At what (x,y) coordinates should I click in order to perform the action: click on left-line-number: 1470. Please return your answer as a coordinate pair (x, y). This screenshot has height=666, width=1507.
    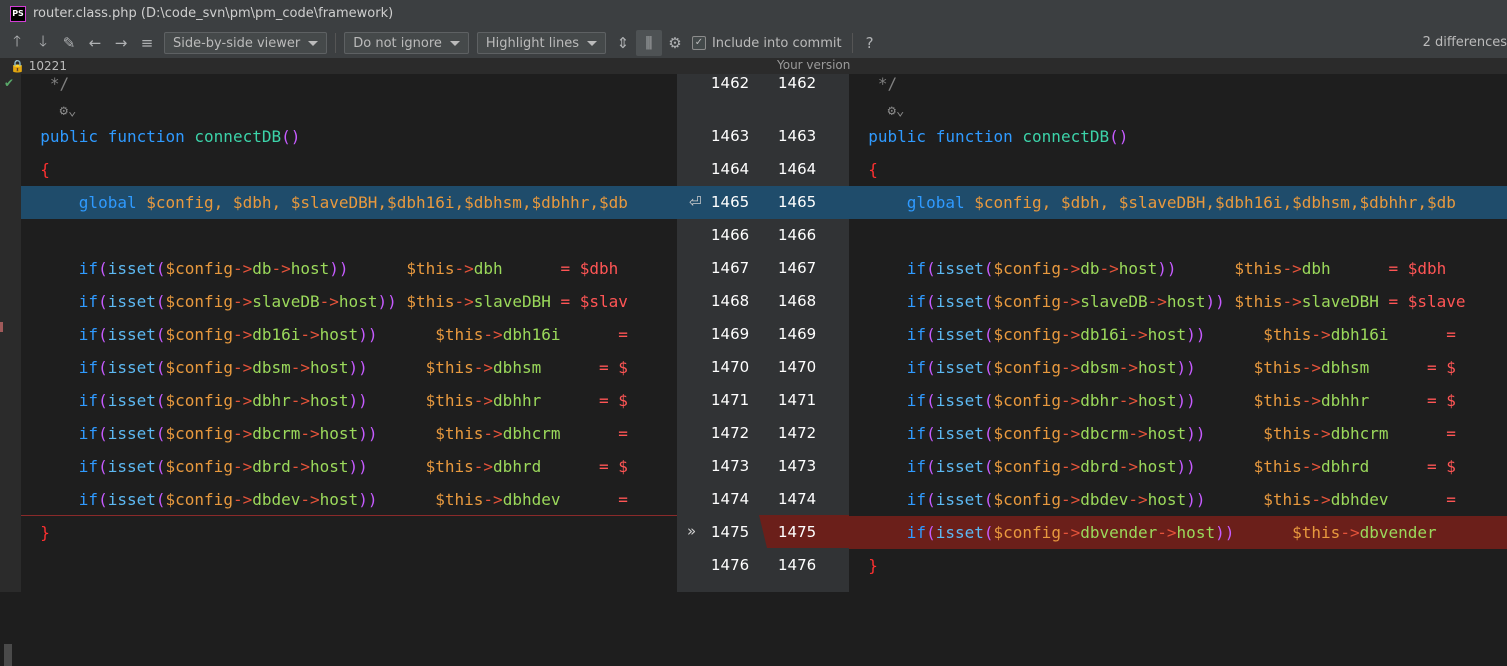
    Looking at the image, I should click on (730, 367).